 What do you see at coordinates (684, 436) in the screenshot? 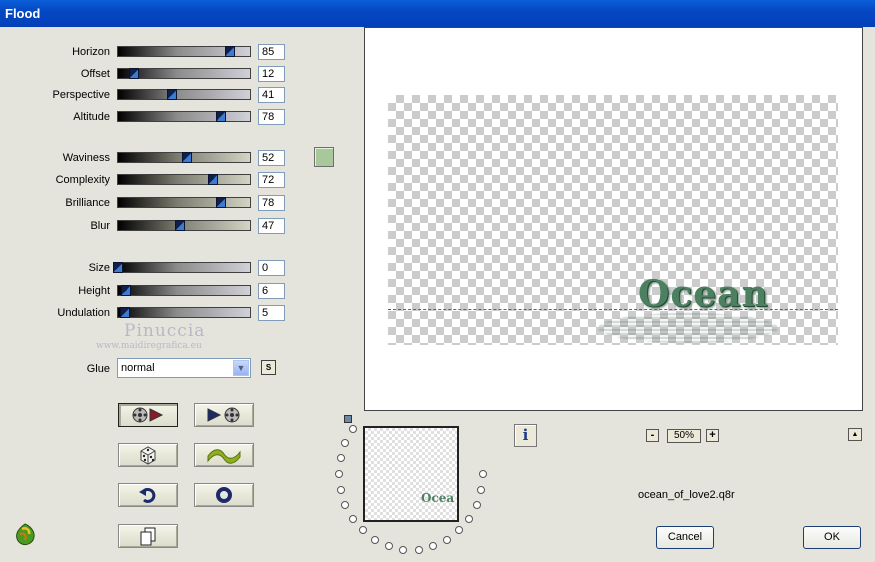
I see `zoom-level: 50%` at bounding box center [684, 436].